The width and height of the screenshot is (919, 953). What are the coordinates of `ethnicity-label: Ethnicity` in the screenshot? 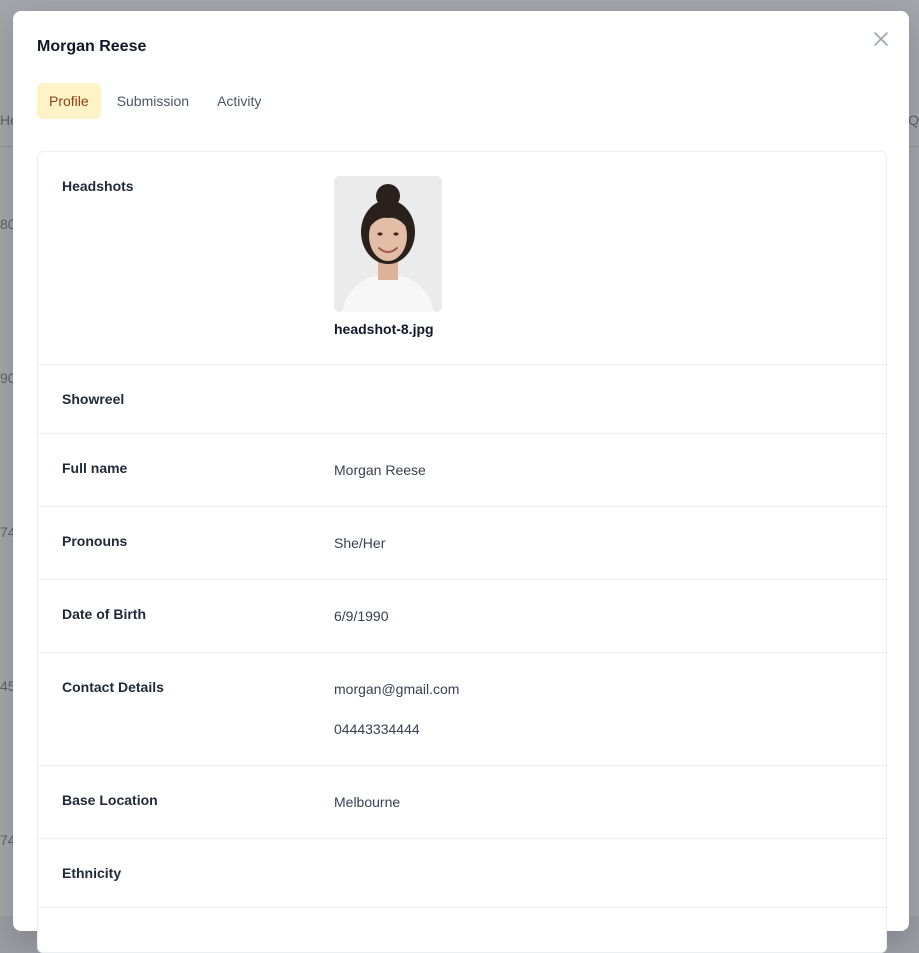 It's located at (92, 873).